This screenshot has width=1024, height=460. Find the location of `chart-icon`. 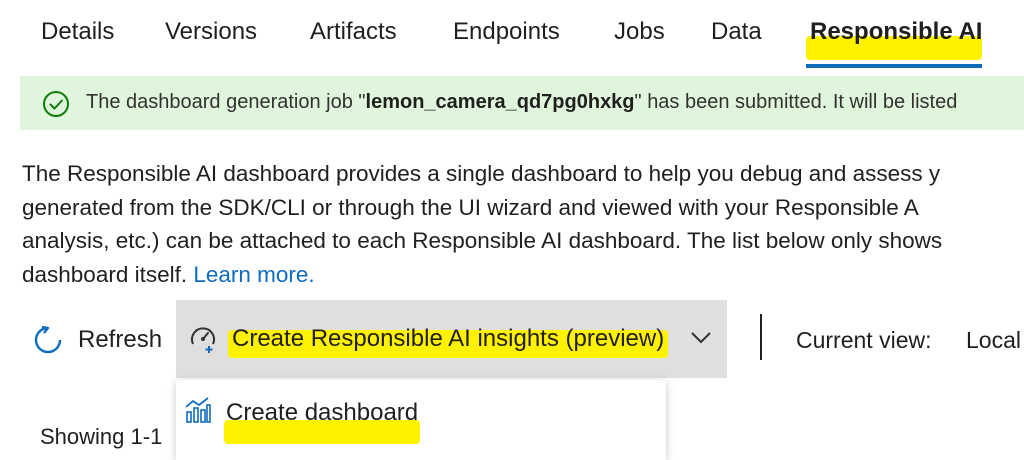

chart-icon is located at coordinates (198, 410).